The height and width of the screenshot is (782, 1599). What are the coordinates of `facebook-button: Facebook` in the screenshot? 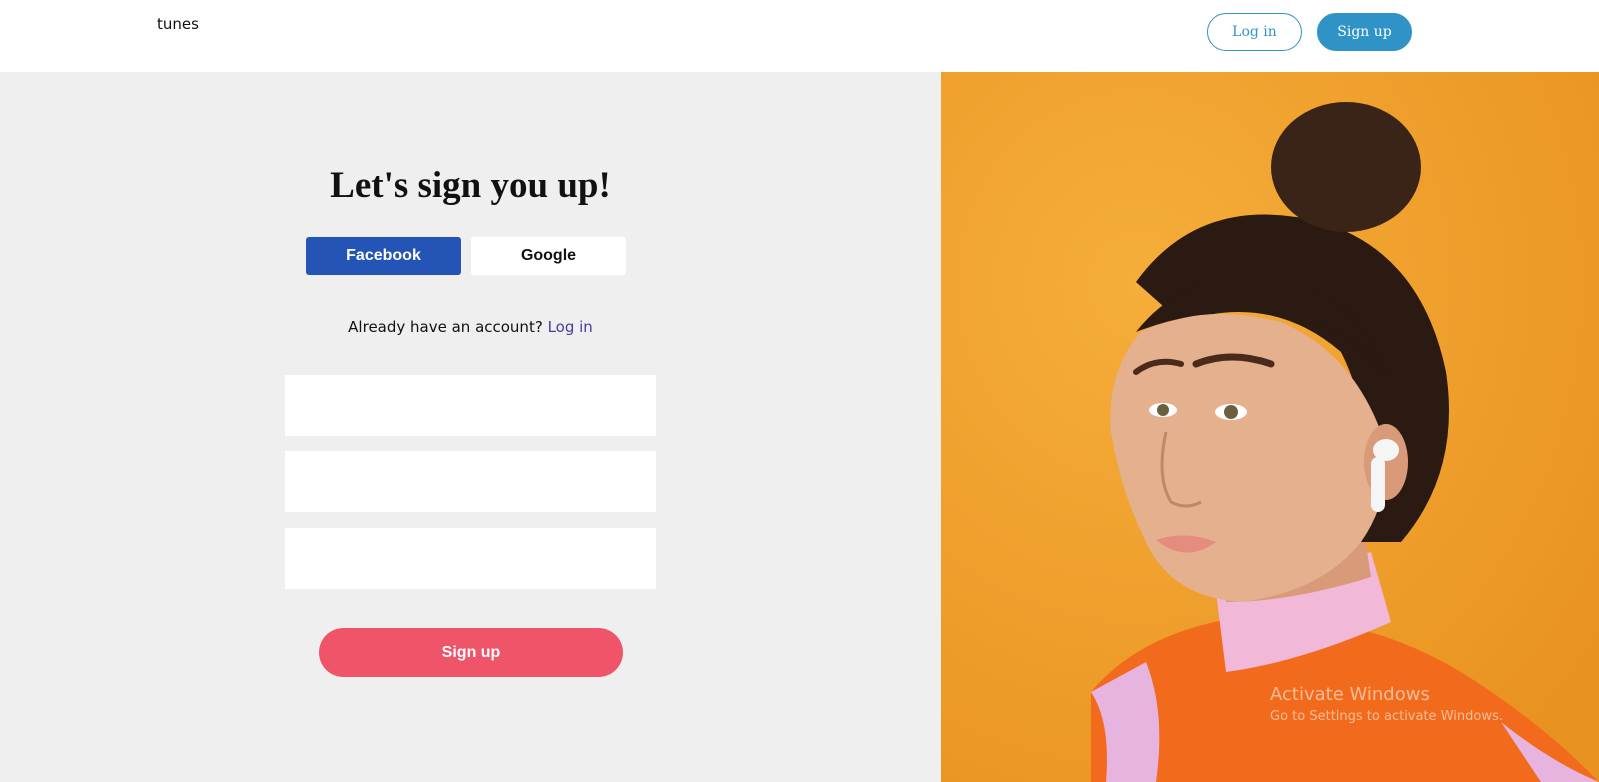 It's located at (383, 256).